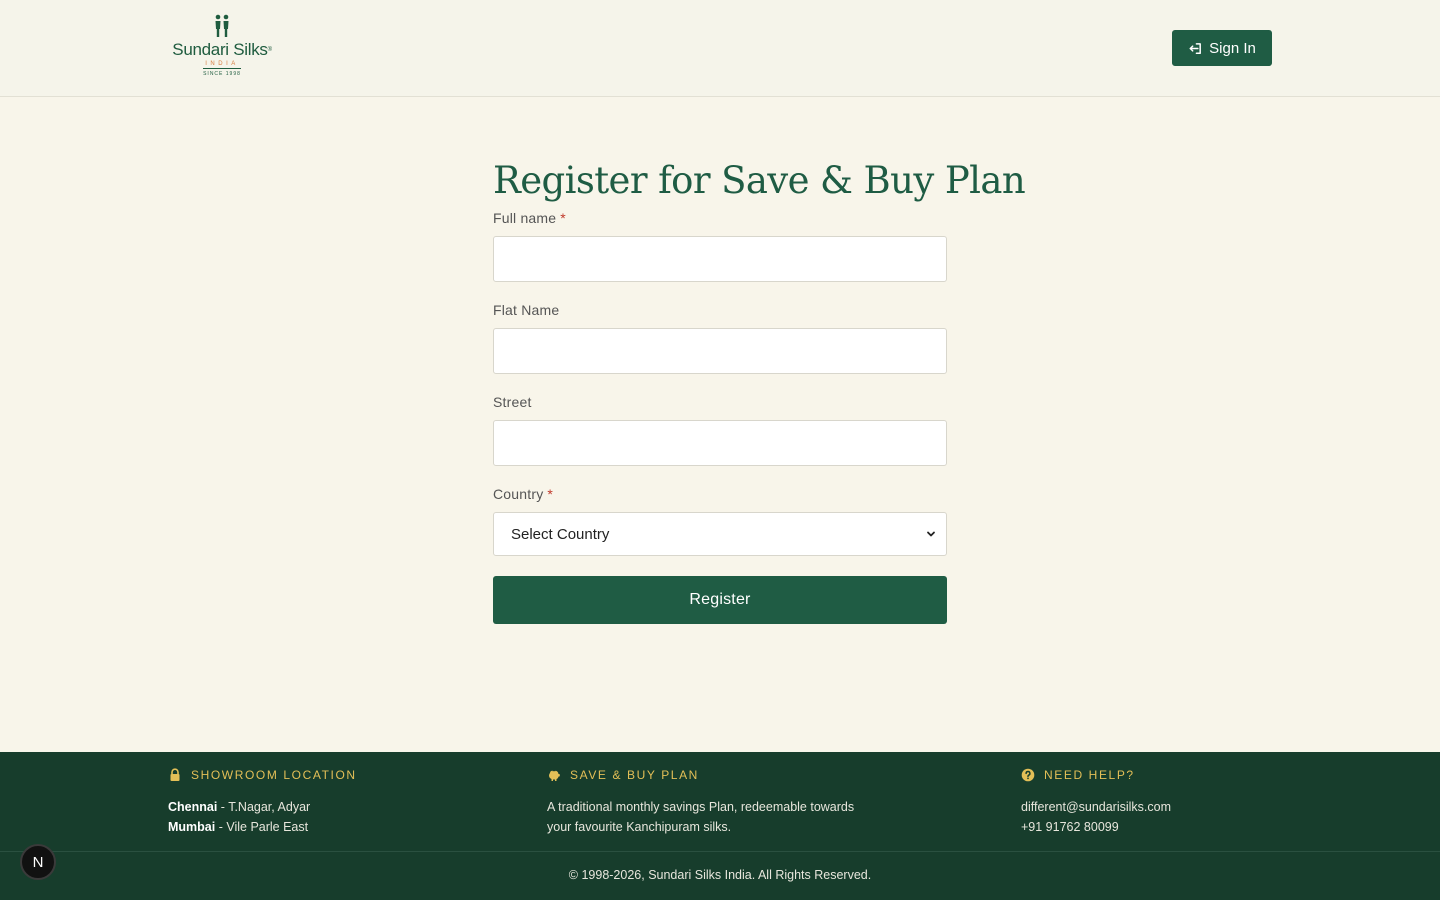 The image size is (1440, 900). What do you see at coordinates (523, 494) in the screenshot?
I see `country-label: Country *` at bounding box center [523, 494].